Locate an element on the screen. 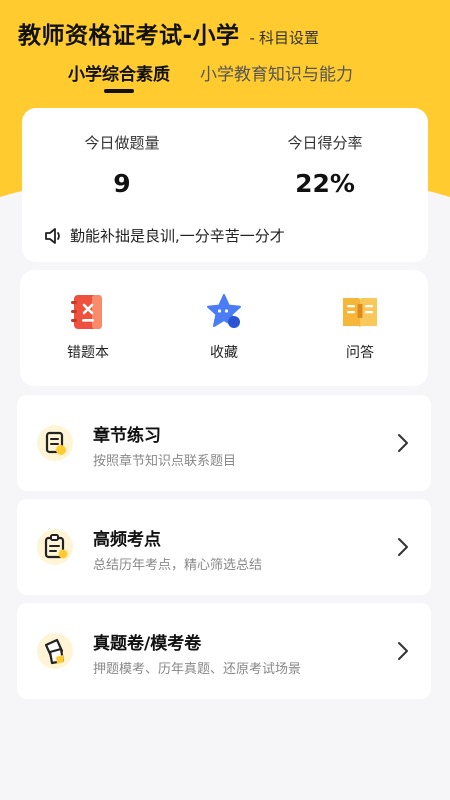  subject-setting-link: 科目设置 is located at coordinates (289, 37).